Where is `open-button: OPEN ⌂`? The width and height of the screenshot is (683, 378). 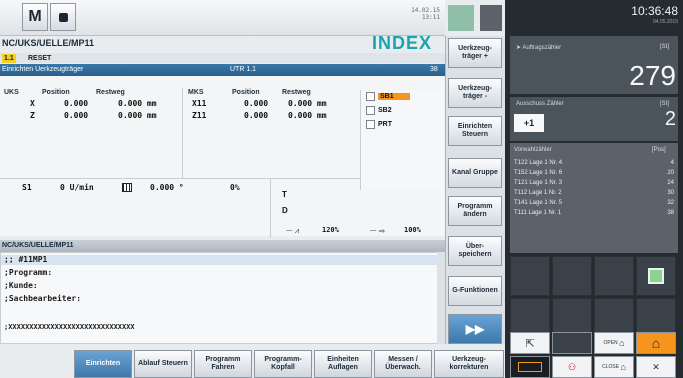 open-button: OPEN ⌂ is located at coordinates (614, 343).